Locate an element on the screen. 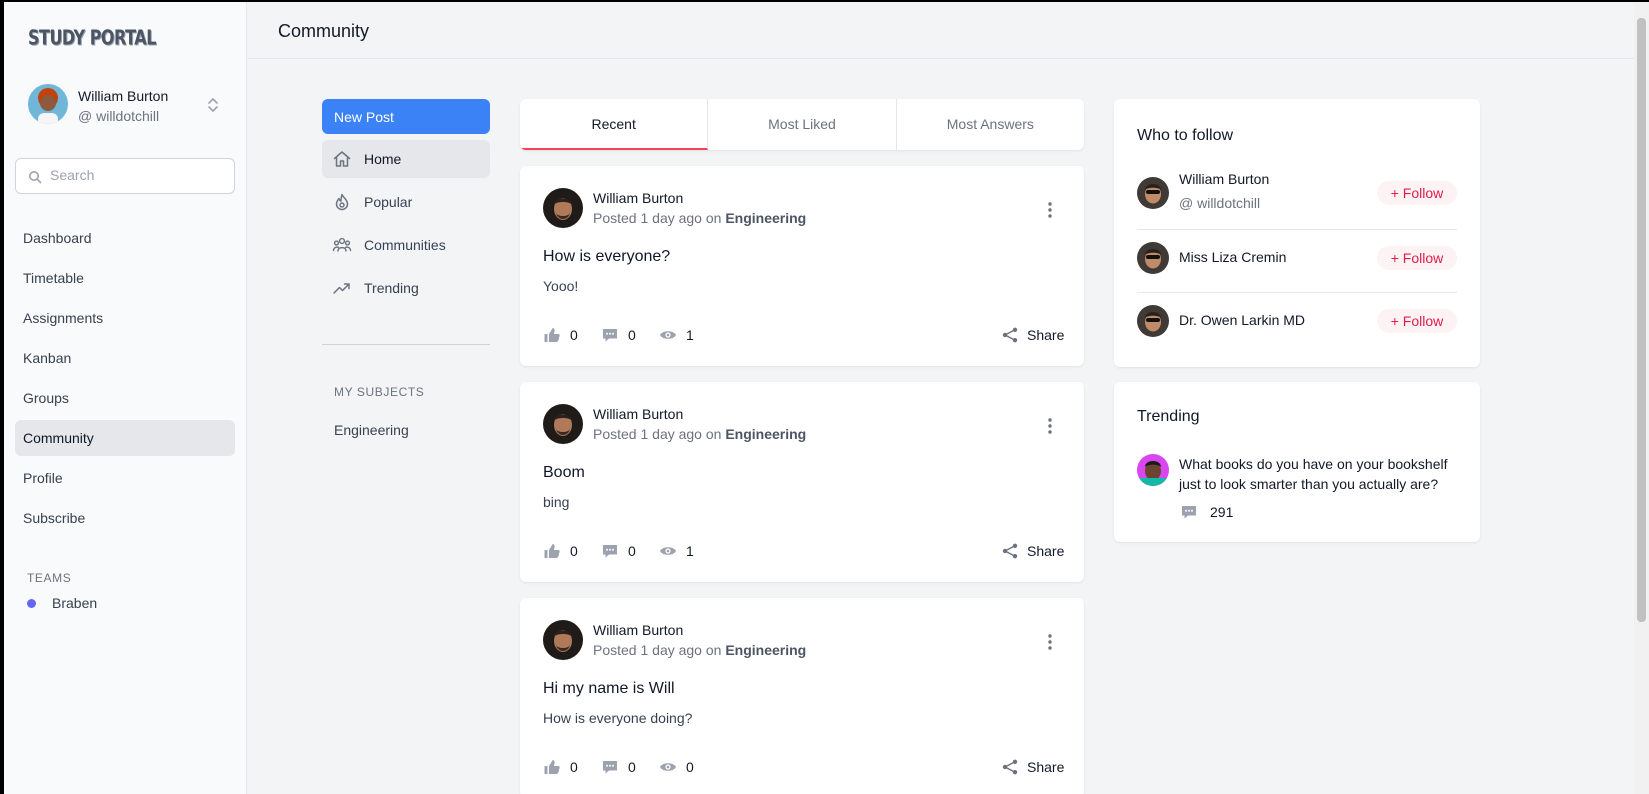 Image resolution: width=1649 pixels, height=794 pixels. tab-most-answers: Most Answers is located at coordinates (990, 124).